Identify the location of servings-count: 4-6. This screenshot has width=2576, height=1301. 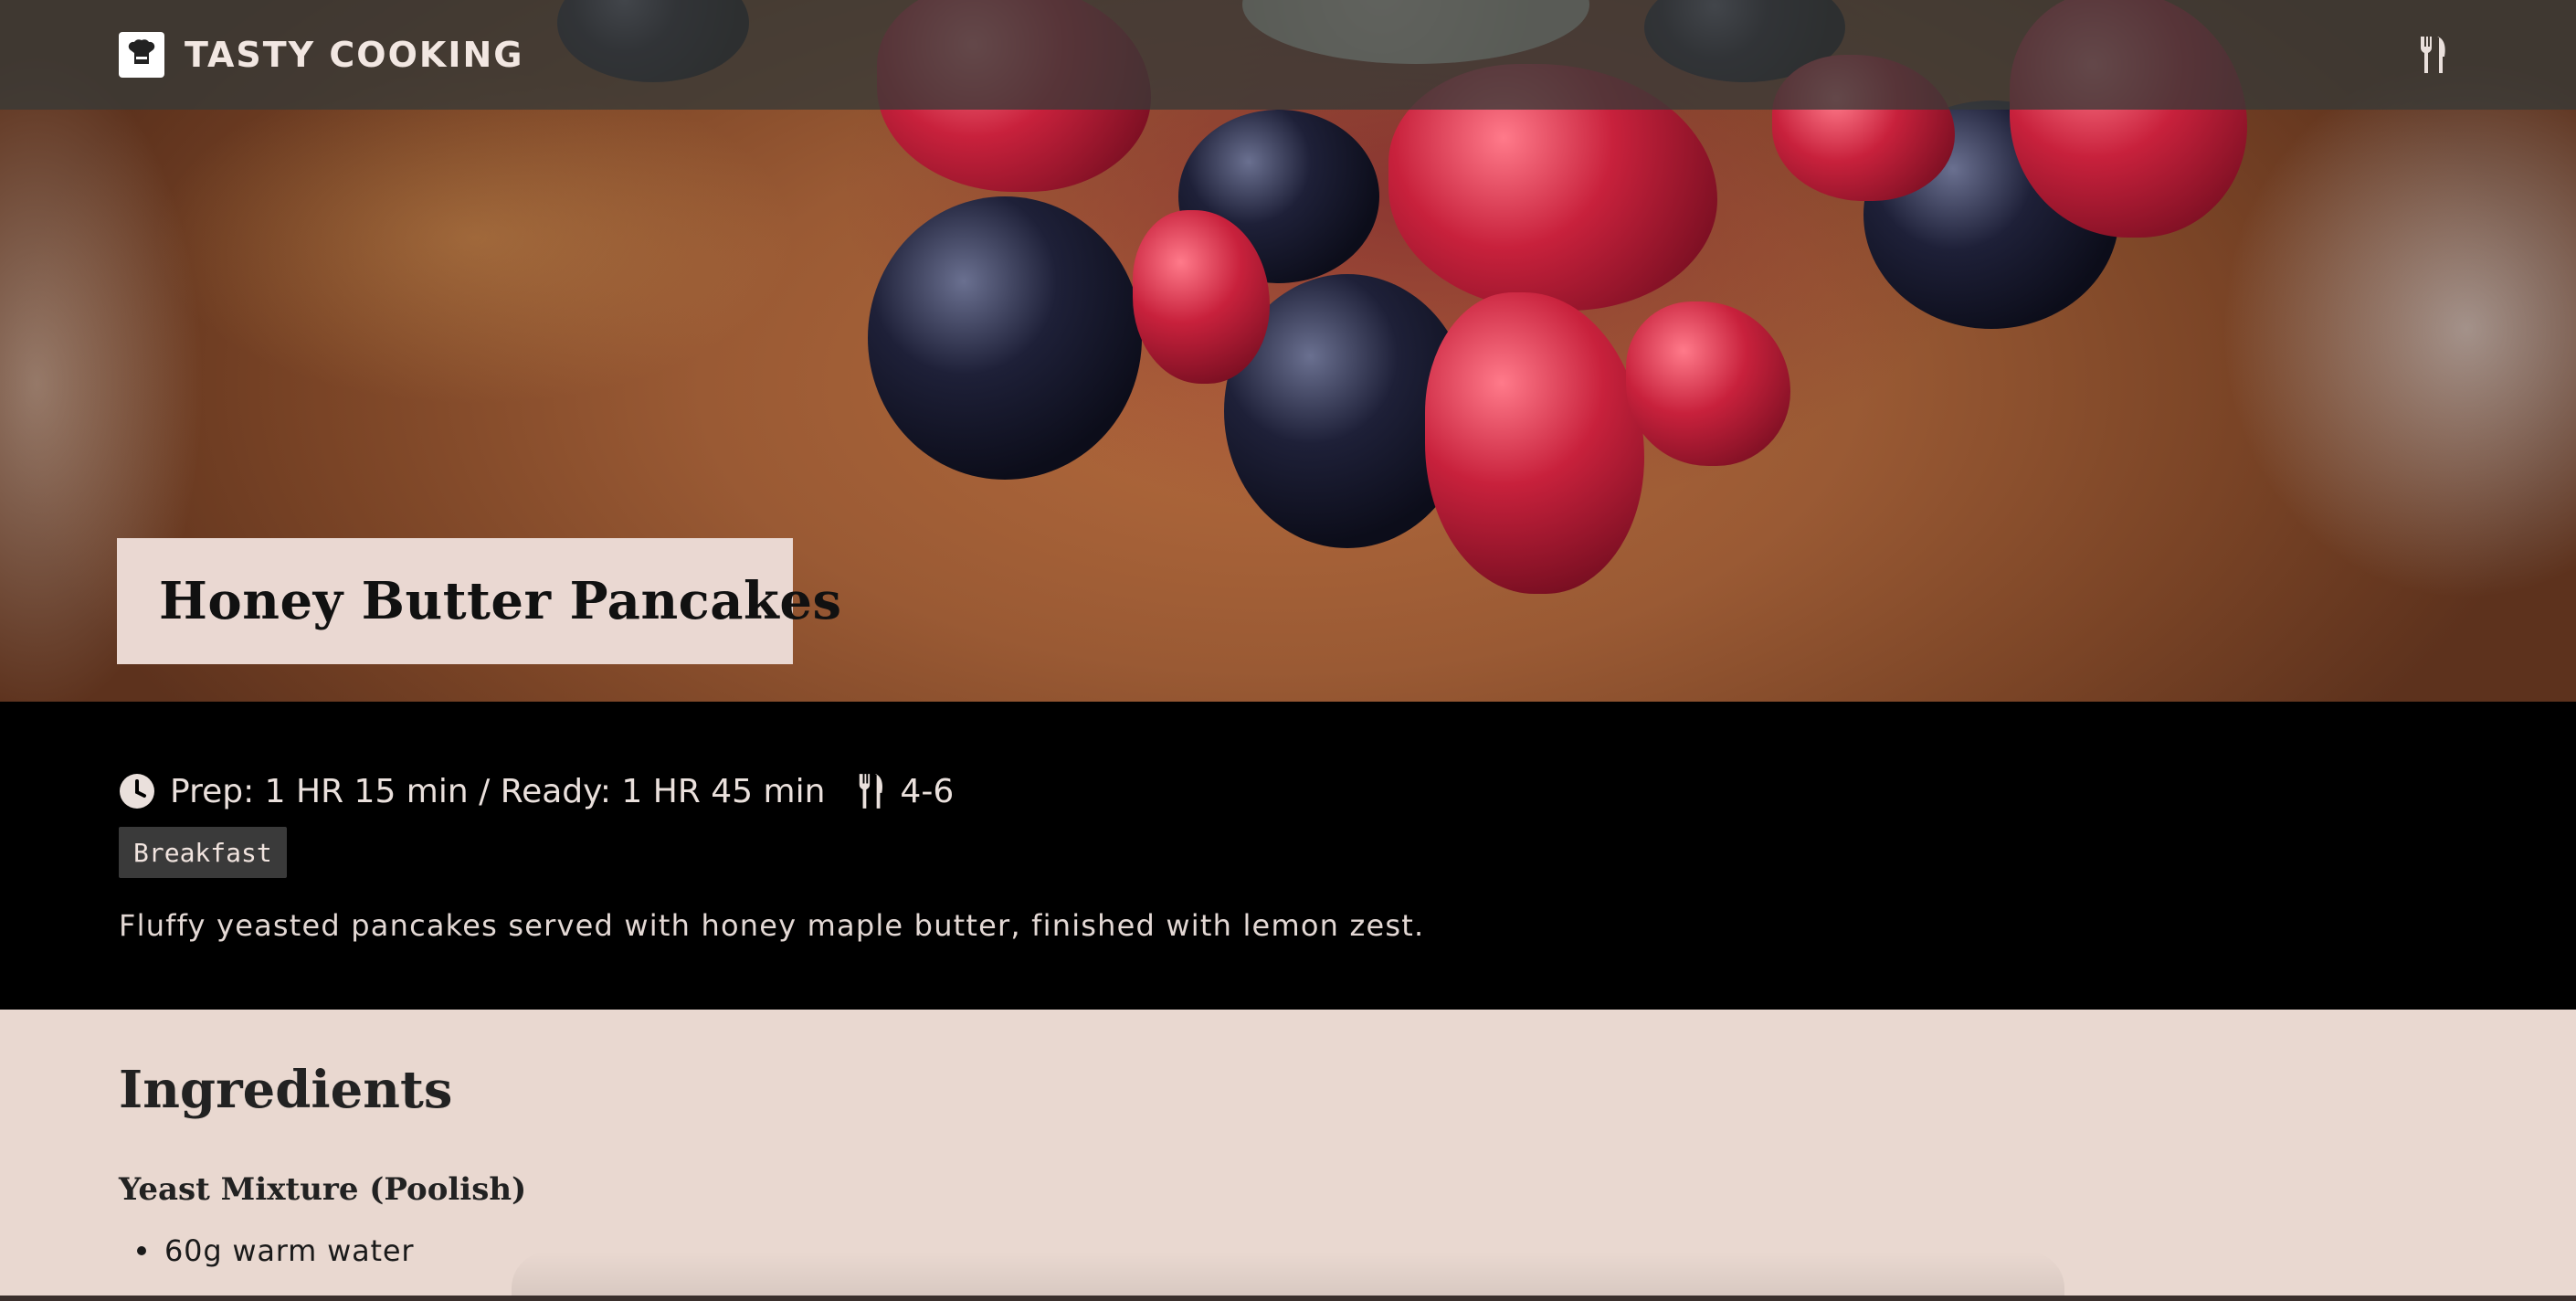
(927, 791).